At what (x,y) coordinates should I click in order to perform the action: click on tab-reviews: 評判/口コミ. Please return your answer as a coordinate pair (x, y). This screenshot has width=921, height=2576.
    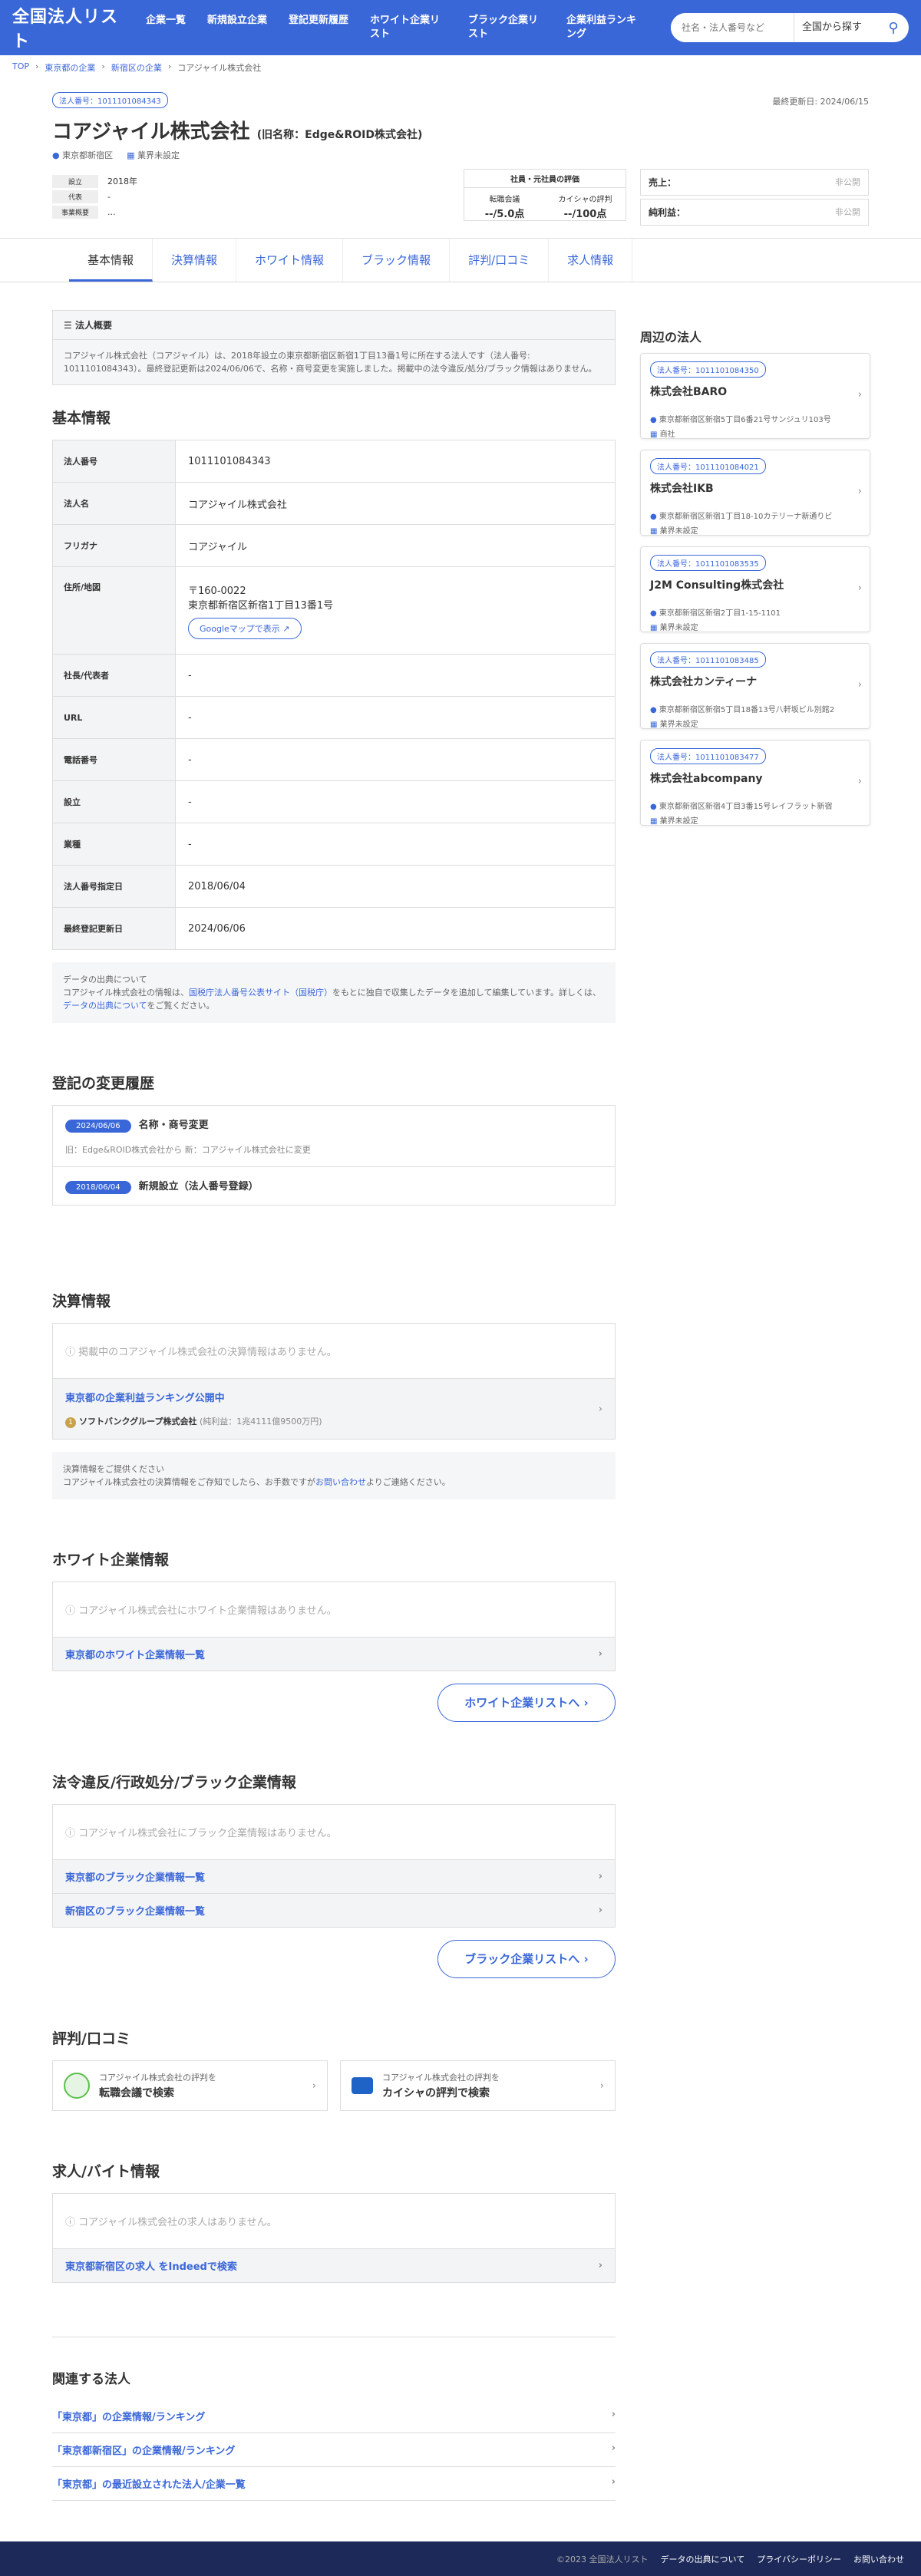
    Looking at the image, I should click on (500, 260).